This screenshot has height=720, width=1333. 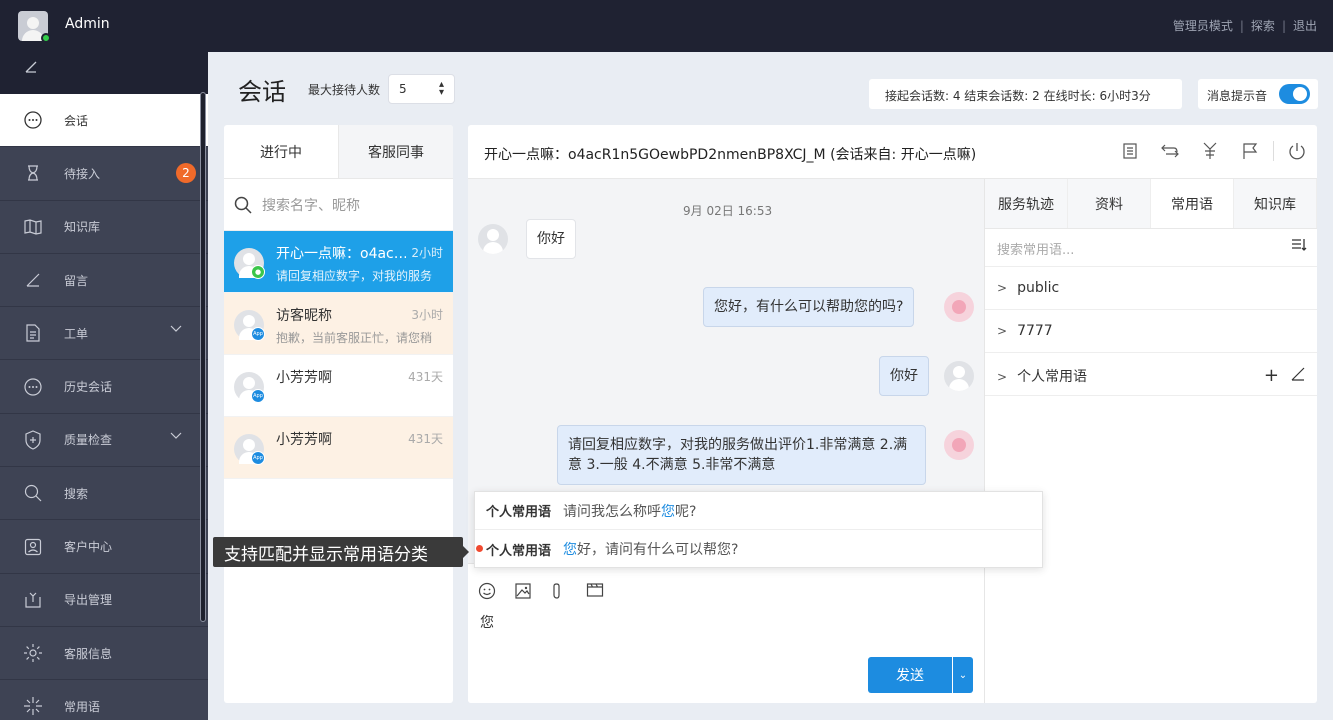 What do you see at coordinates (1170, 151) in the screenshot?
I see `transfer-icon` at bounding box center [1170, 151].